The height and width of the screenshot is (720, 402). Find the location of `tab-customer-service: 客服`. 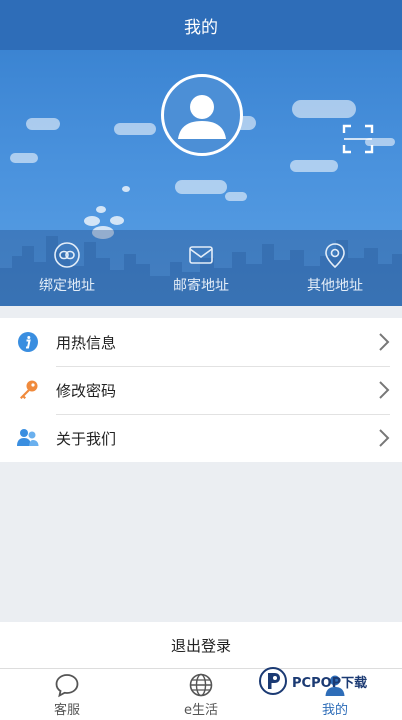

tab-customer-service: 客服 is located at coordinates (67, 694).